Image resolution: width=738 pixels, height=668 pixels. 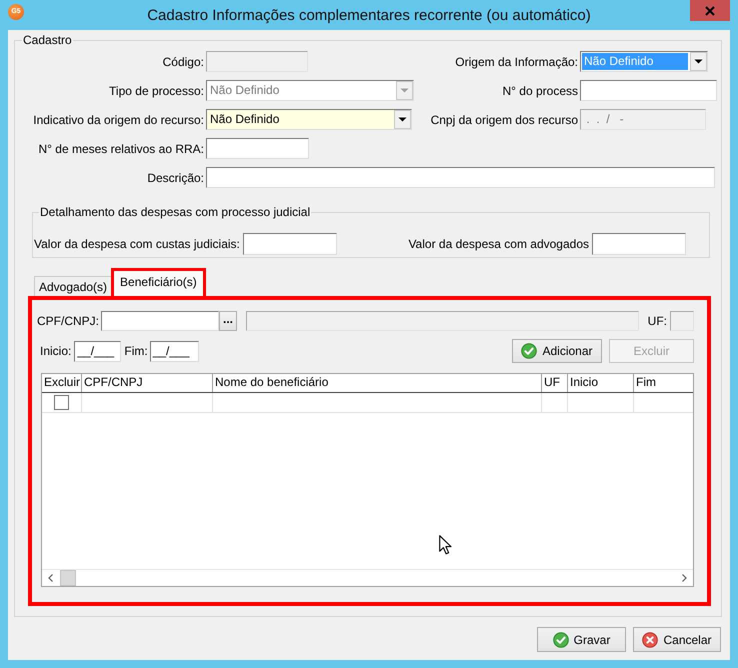 I want to click on field-label: Descrição:, so click(x=175, y=177).